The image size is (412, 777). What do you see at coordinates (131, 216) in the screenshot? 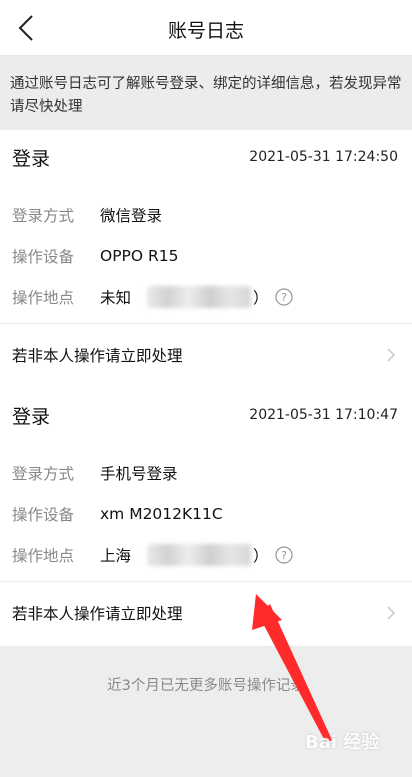
I see `login-method-value: 微信登录` at bounding box center [131, 216].